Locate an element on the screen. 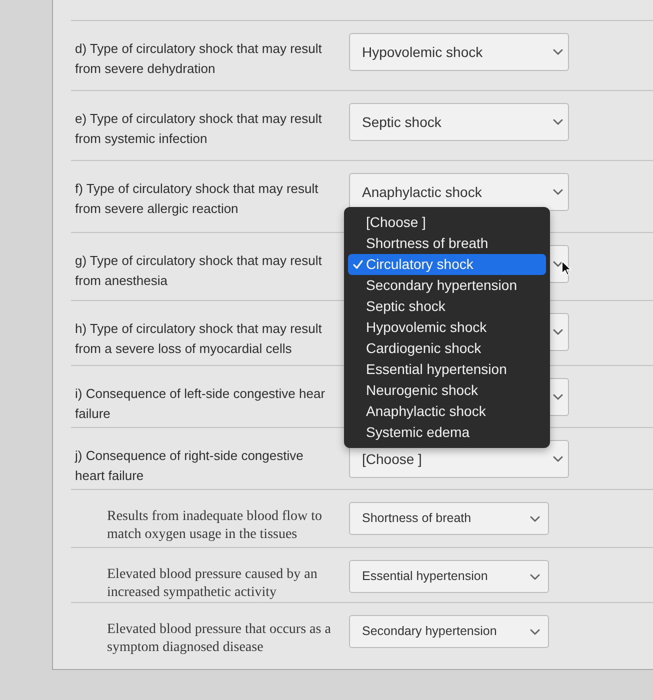  question-text: e) Type of circulatory shock that may result from systemic infection is located at coordinates (199, 129).